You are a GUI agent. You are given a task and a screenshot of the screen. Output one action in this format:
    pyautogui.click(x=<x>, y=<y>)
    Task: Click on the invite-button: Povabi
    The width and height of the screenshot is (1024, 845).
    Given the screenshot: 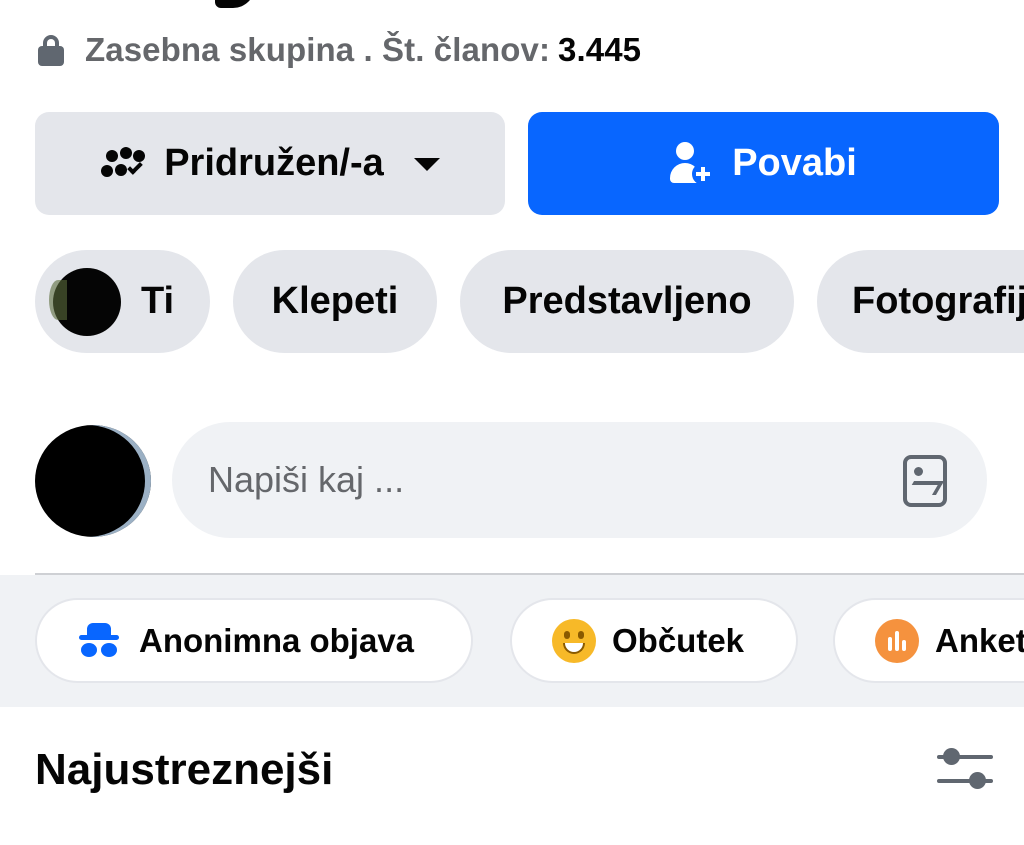 What is the action you would take?
    pyautogui.click(x=763, y=163)
    